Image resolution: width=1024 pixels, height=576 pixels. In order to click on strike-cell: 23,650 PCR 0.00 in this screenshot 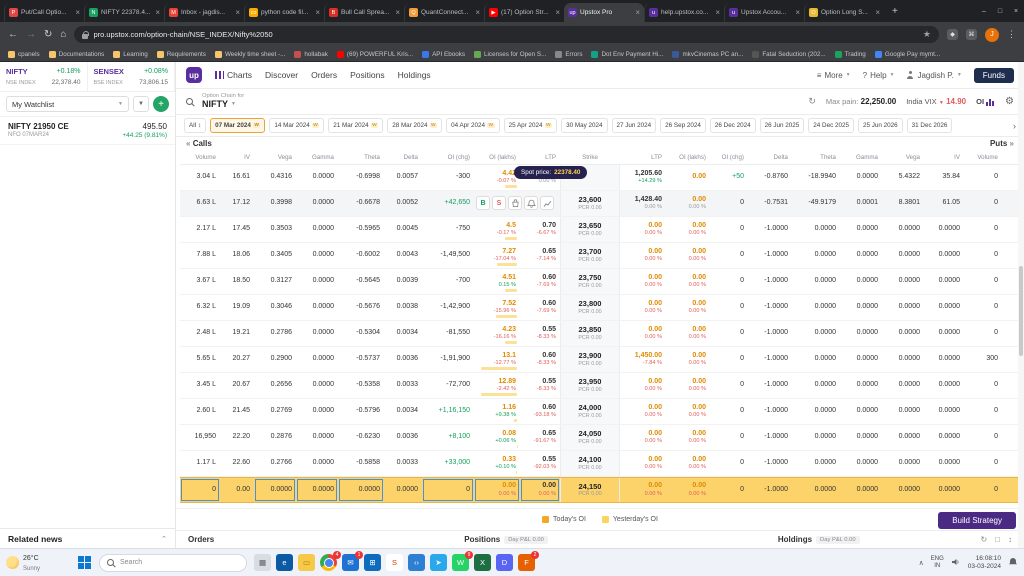, I will do `click(590, 229)`.